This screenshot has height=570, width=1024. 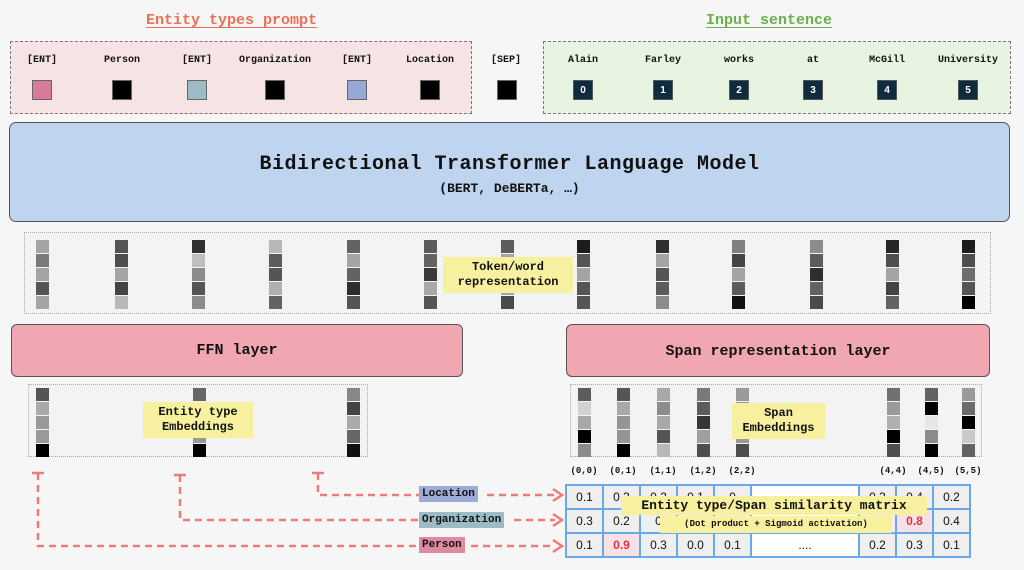 I want to click on entity-tag-organization: Organization, so click(x=462, y=520).